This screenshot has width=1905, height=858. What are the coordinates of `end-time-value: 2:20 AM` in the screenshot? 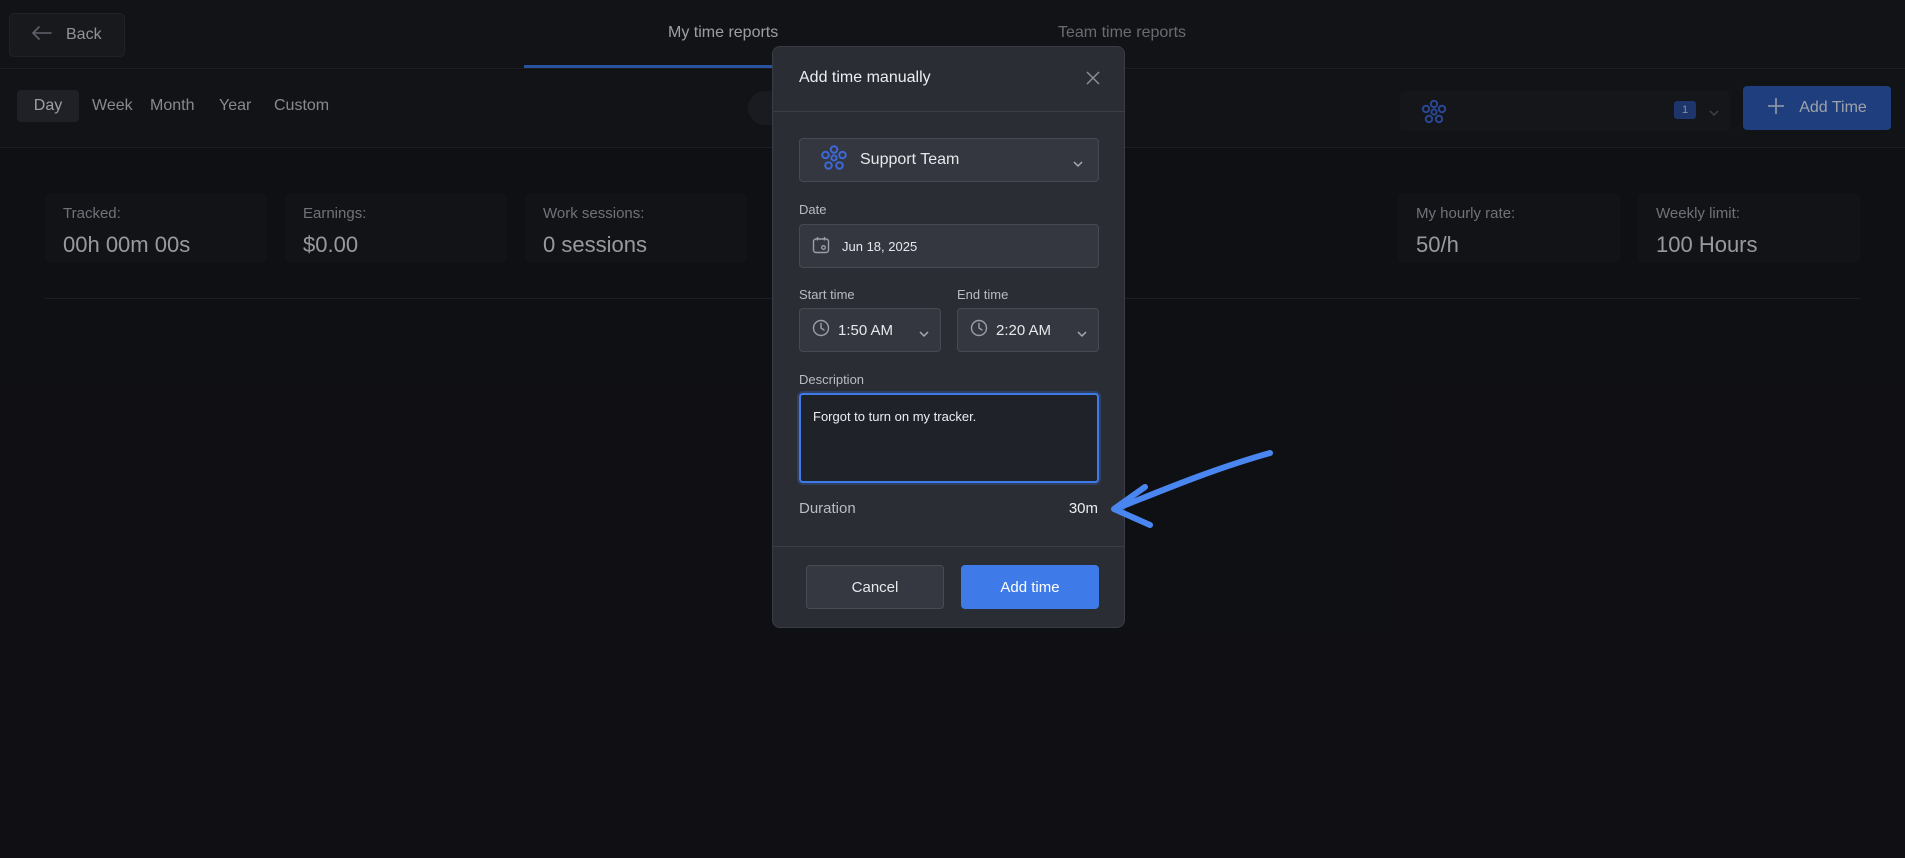 It's located at (1024, 330).